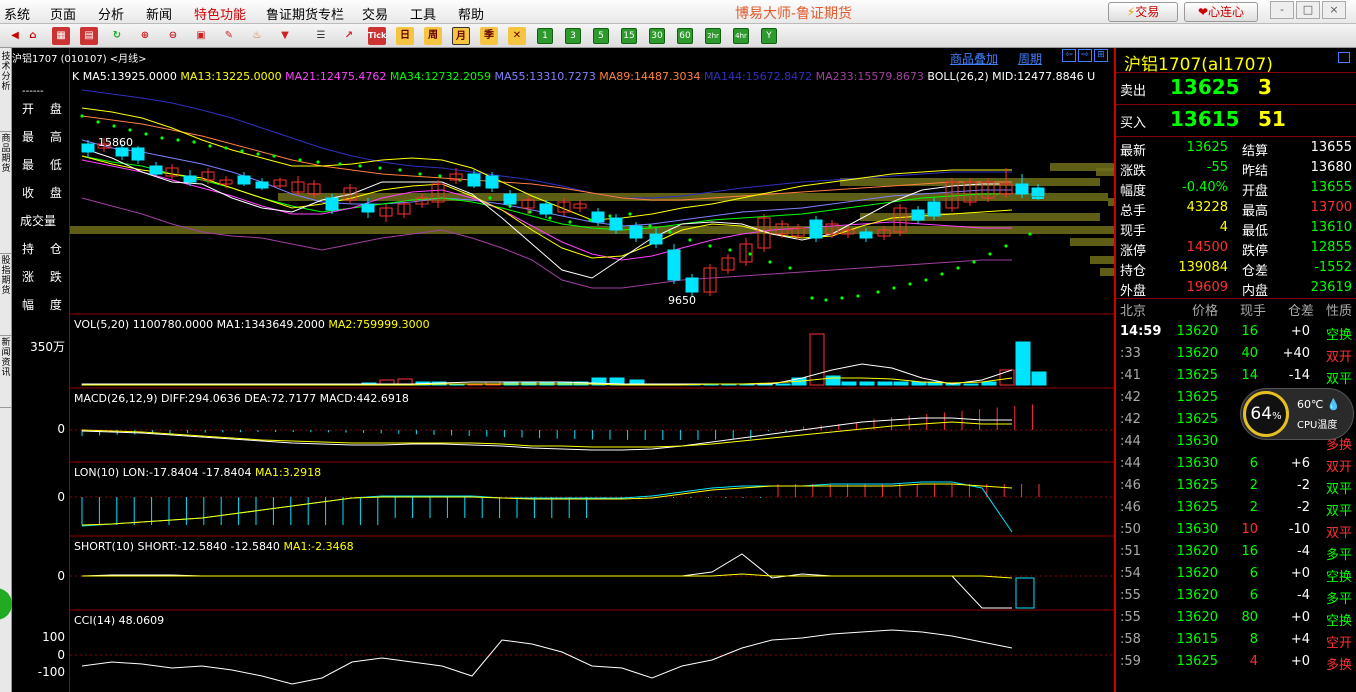 This screenshot has width=1356, height=692. What do you see at coordinates (1339, 643) in the screenshot?
I see `tick-cell: 空开` at bounding box center [1339, 643].